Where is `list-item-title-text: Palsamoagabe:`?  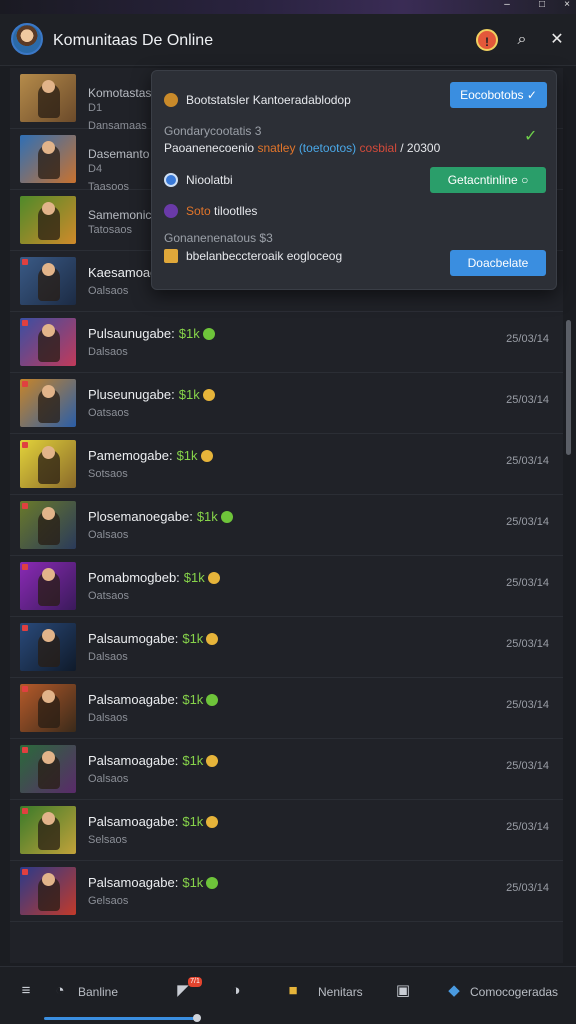
list-item-title-text: Palsamoagabe: is located at coordinates (133, 821).